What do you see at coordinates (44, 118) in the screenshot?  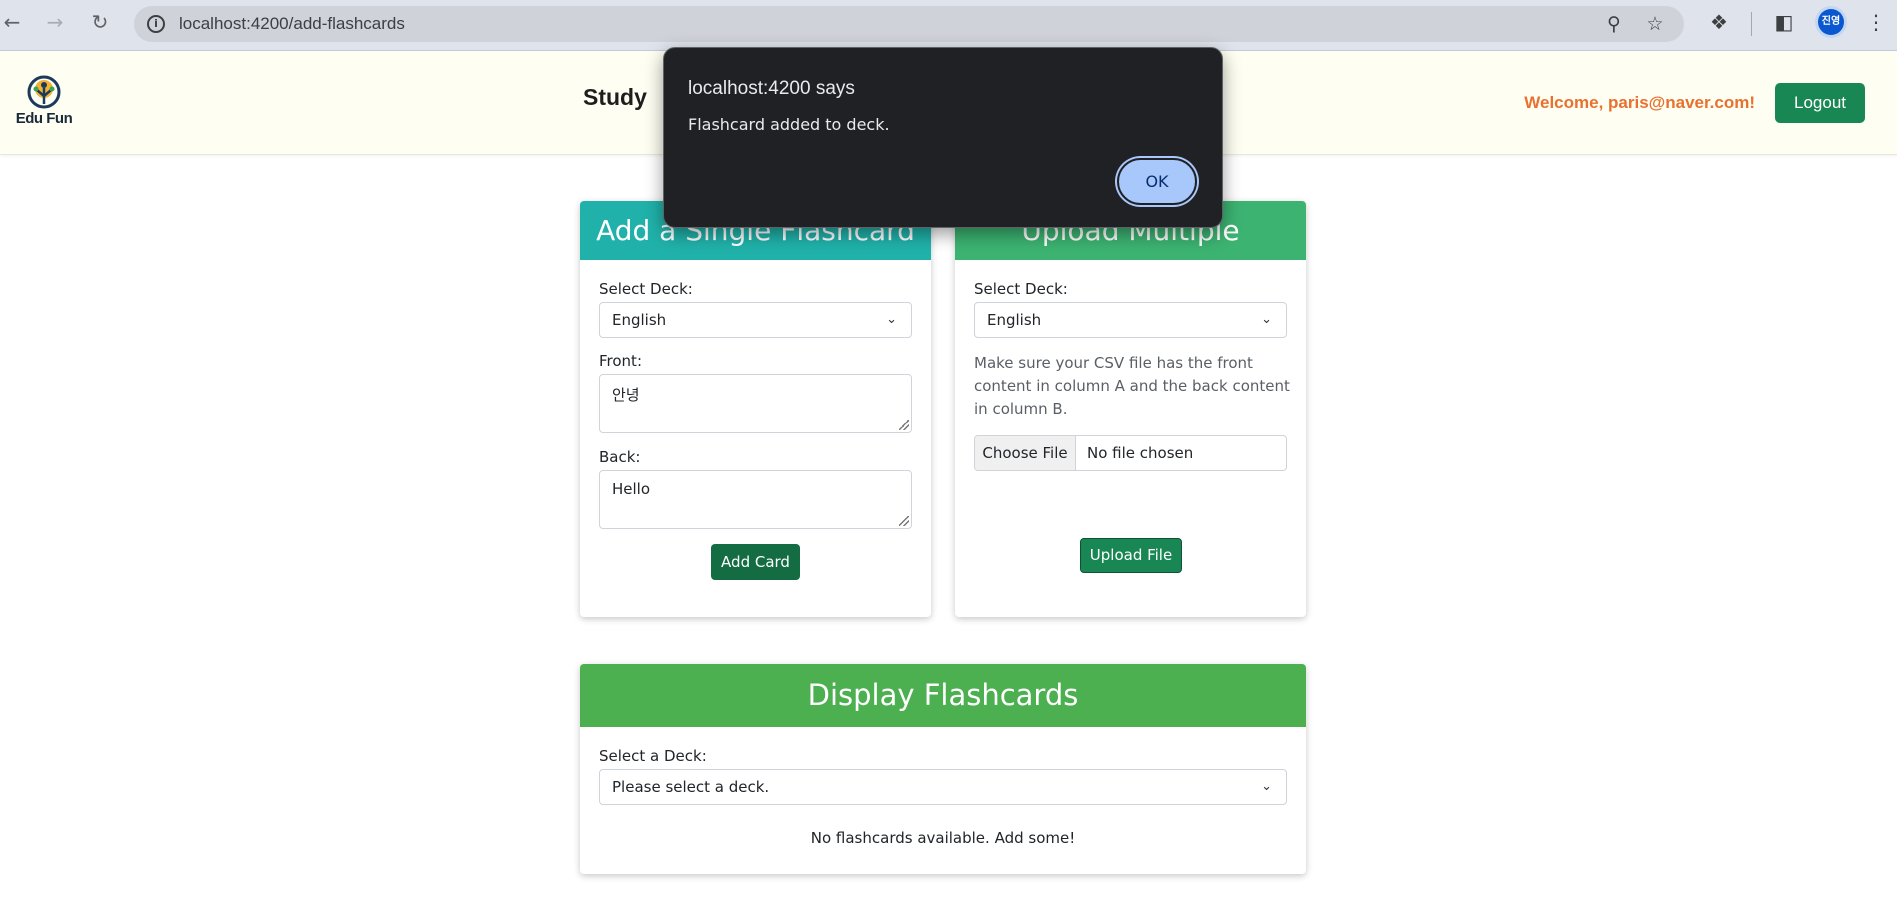 I see `logo-text: Edu Fun` at bounding box center [44, 118].